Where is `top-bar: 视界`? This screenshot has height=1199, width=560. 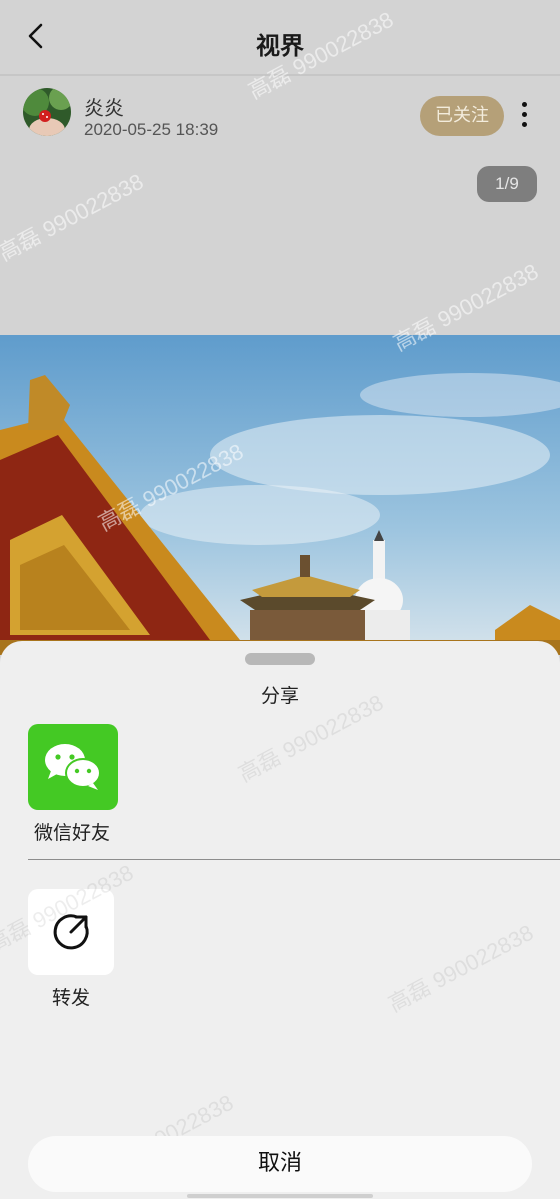 top-bar: 视界 is located at coordinates (280, 38).